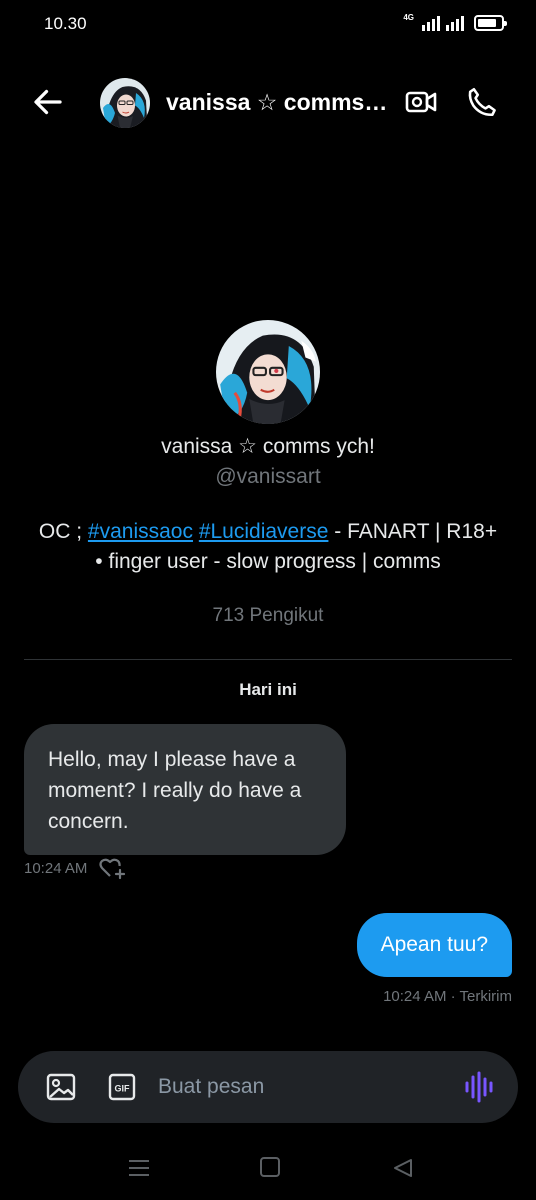 This screenshot has height=1200, width=536. What do you see at coordinates (140, 531) in the screenshot?
I see `hashtag-vanissaoc: #vanissaoc` at bounding box center [140, 531].